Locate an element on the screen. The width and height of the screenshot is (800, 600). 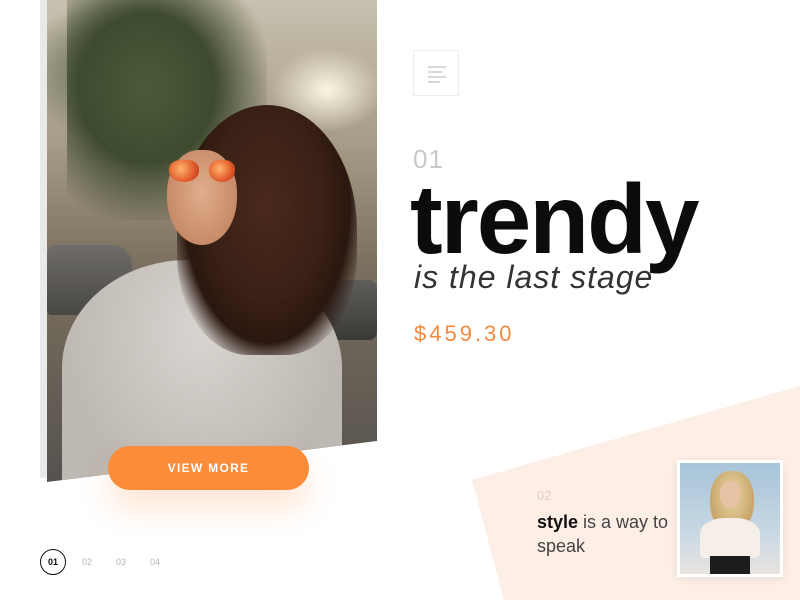
page-02: 02 is located at coordinates (87, 562).